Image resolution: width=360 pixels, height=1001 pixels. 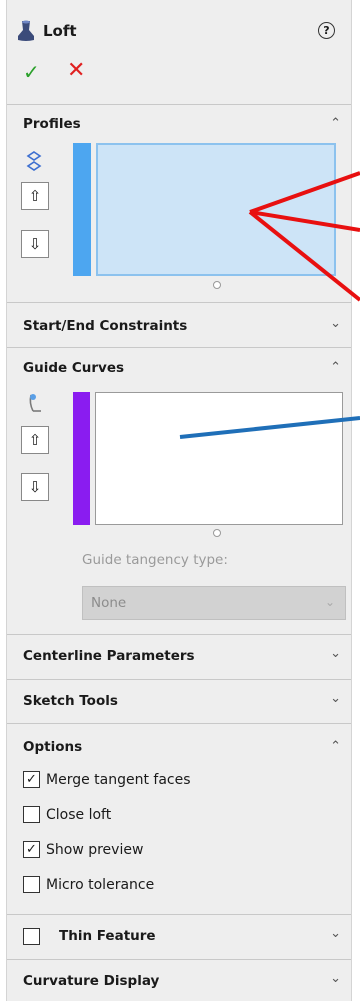 What do you see at coordinates (105, 326) in the screenshot?
I see `start-end-constraints-section-title: Start/End Constraints` at bounding box center [105, 326].